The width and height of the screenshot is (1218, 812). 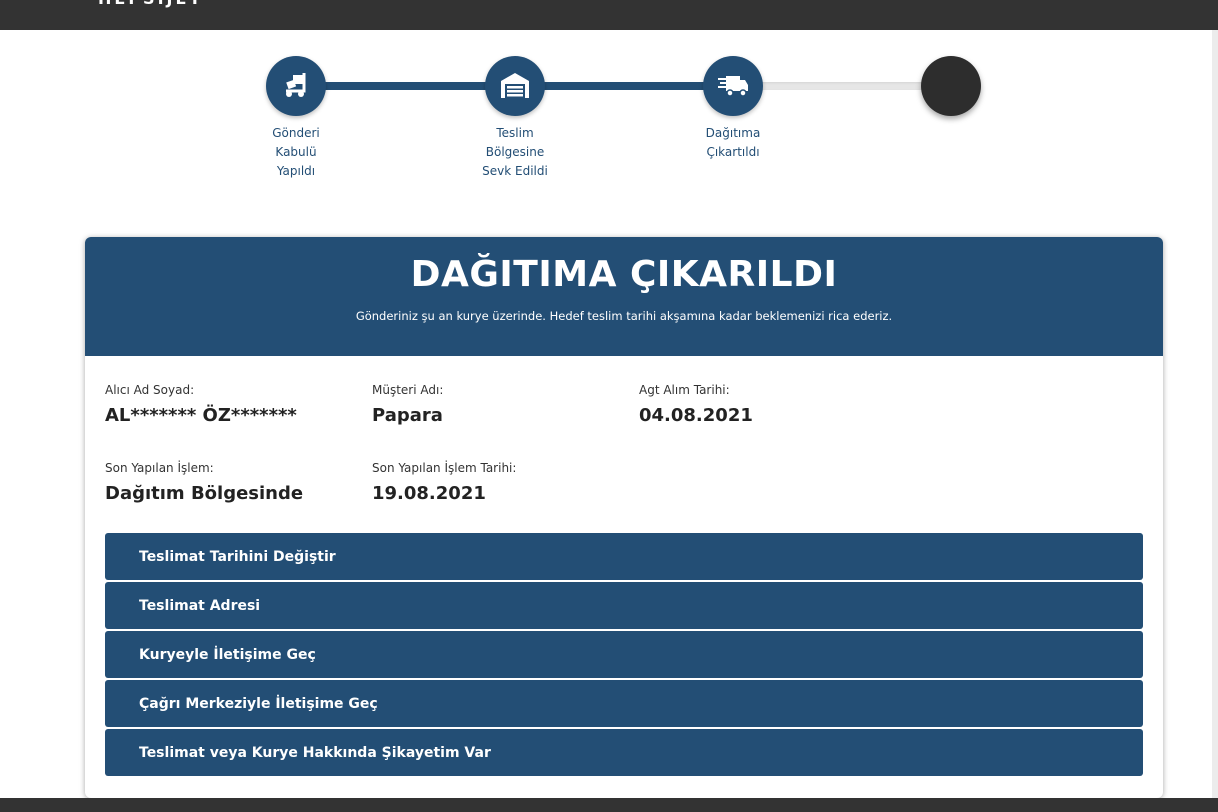 What do you see at coordinates (609, 805) in the screenshot?
I see `footer-bar` at bounding box center [609, 805].